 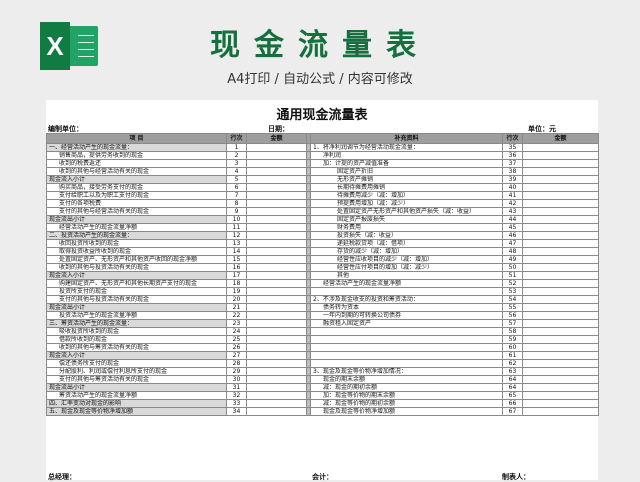 What do you see at coordinates (136, 315) in the screenshot?
I see `left-item-label: 投资活动产生的现金流量净额` at bounding box center [136, 315].